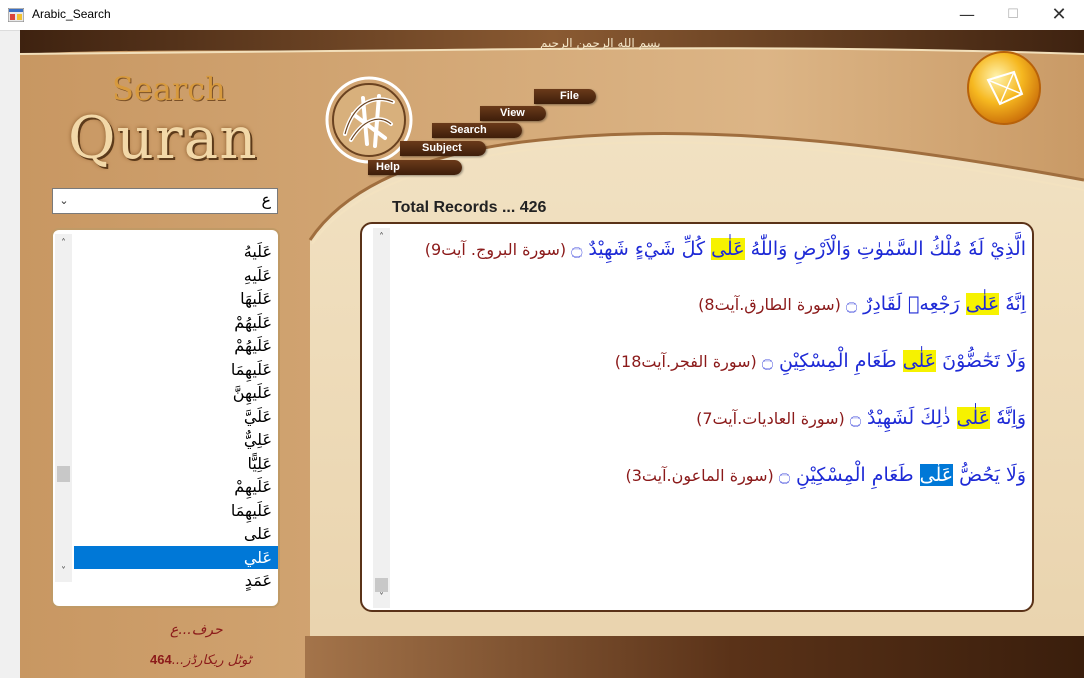 The height and width of the screenshot is (678, 1084). What do you see at coordinates (1013, 15) in the screenshot?
I see `maximize-button: ☐` at bounding box center [1013, 15].